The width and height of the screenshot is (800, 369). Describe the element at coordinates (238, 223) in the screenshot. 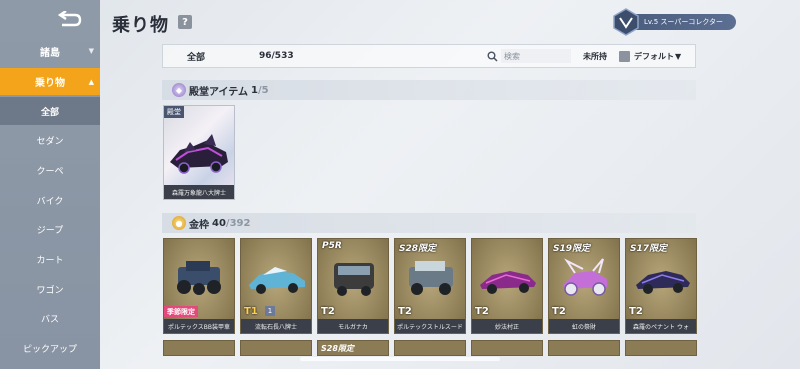

I see `gold-count-total: /392` at that location.